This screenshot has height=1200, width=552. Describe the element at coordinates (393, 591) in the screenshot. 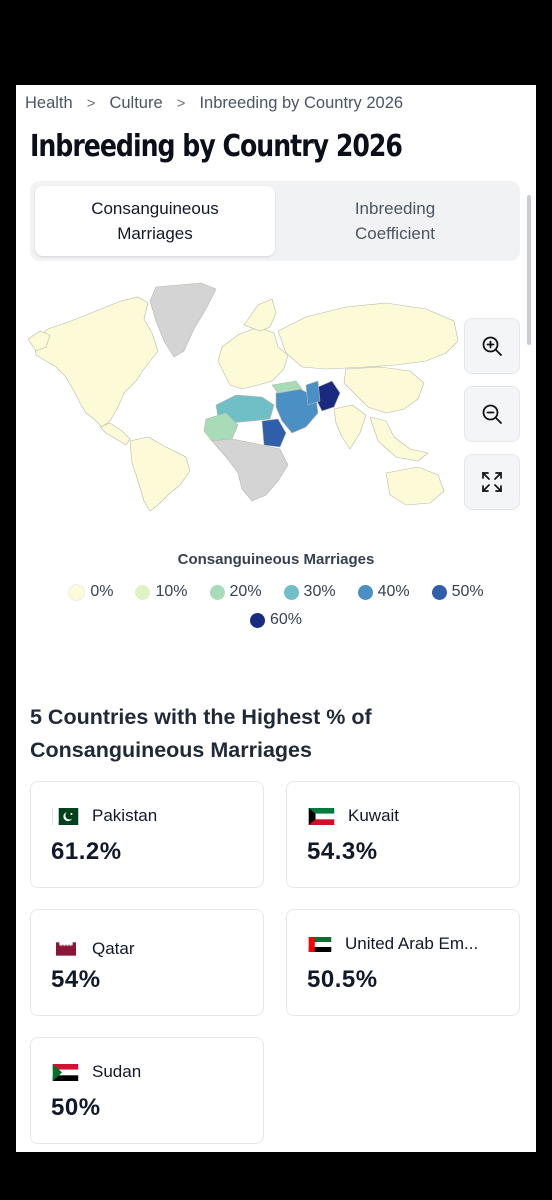

I see `legend-label: 40%` at that location.